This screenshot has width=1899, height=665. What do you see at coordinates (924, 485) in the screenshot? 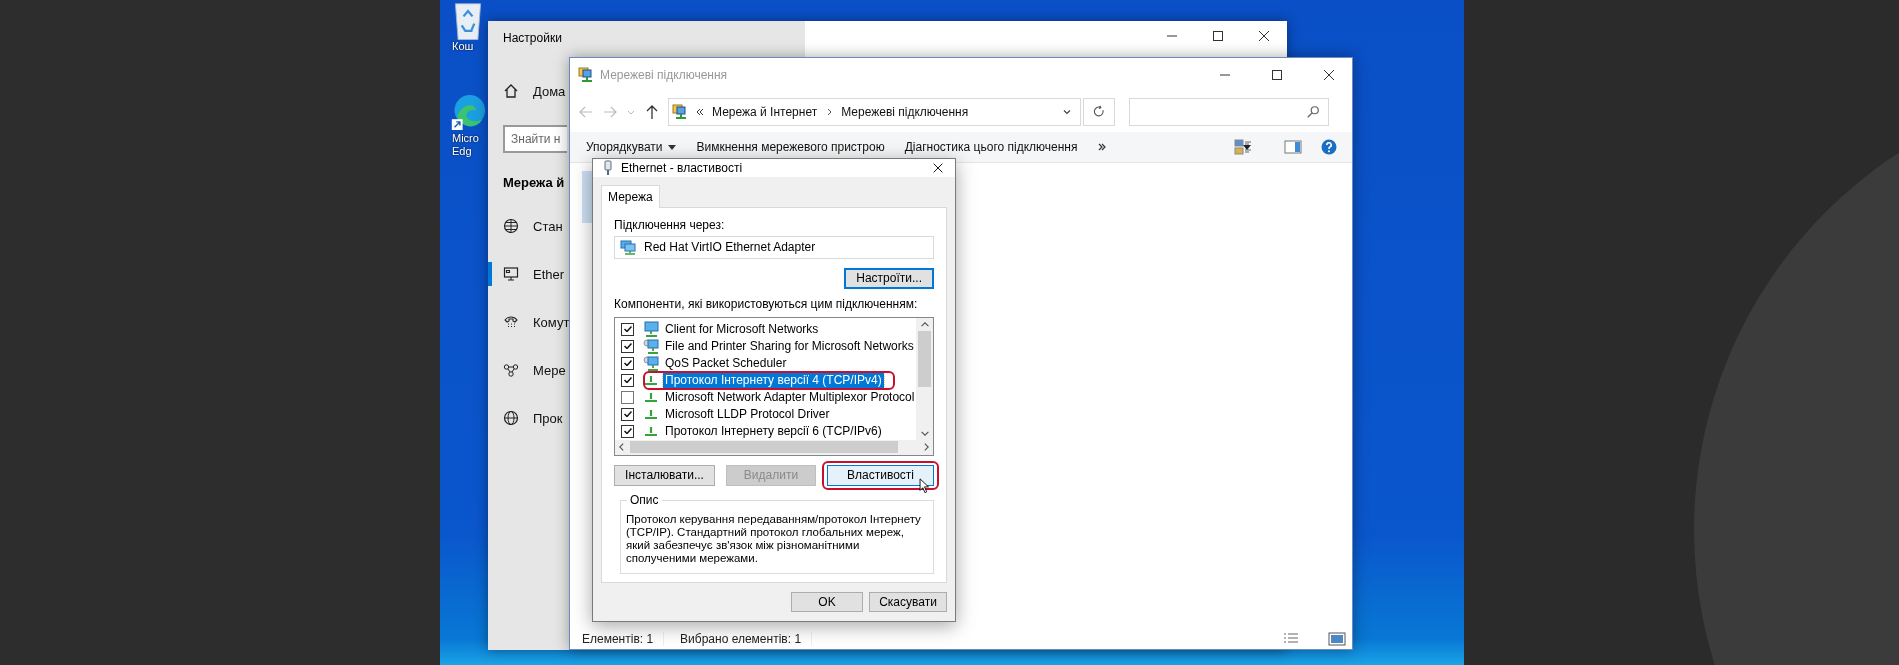
I see `mouse-cursor-icon` at bounding box center [924, 485].